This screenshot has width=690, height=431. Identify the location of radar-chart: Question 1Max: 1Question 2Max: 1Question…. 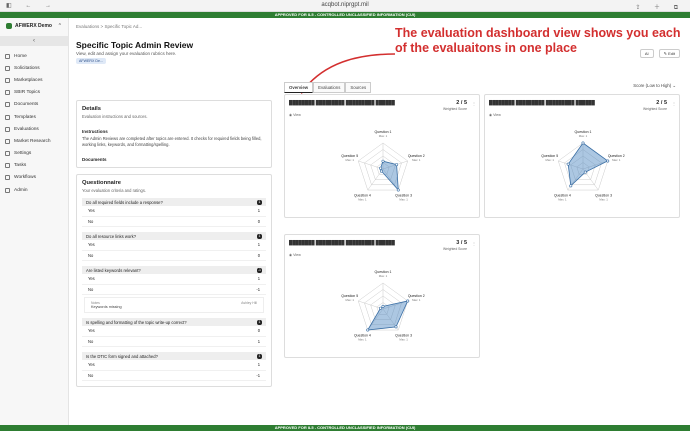
(383, 165).